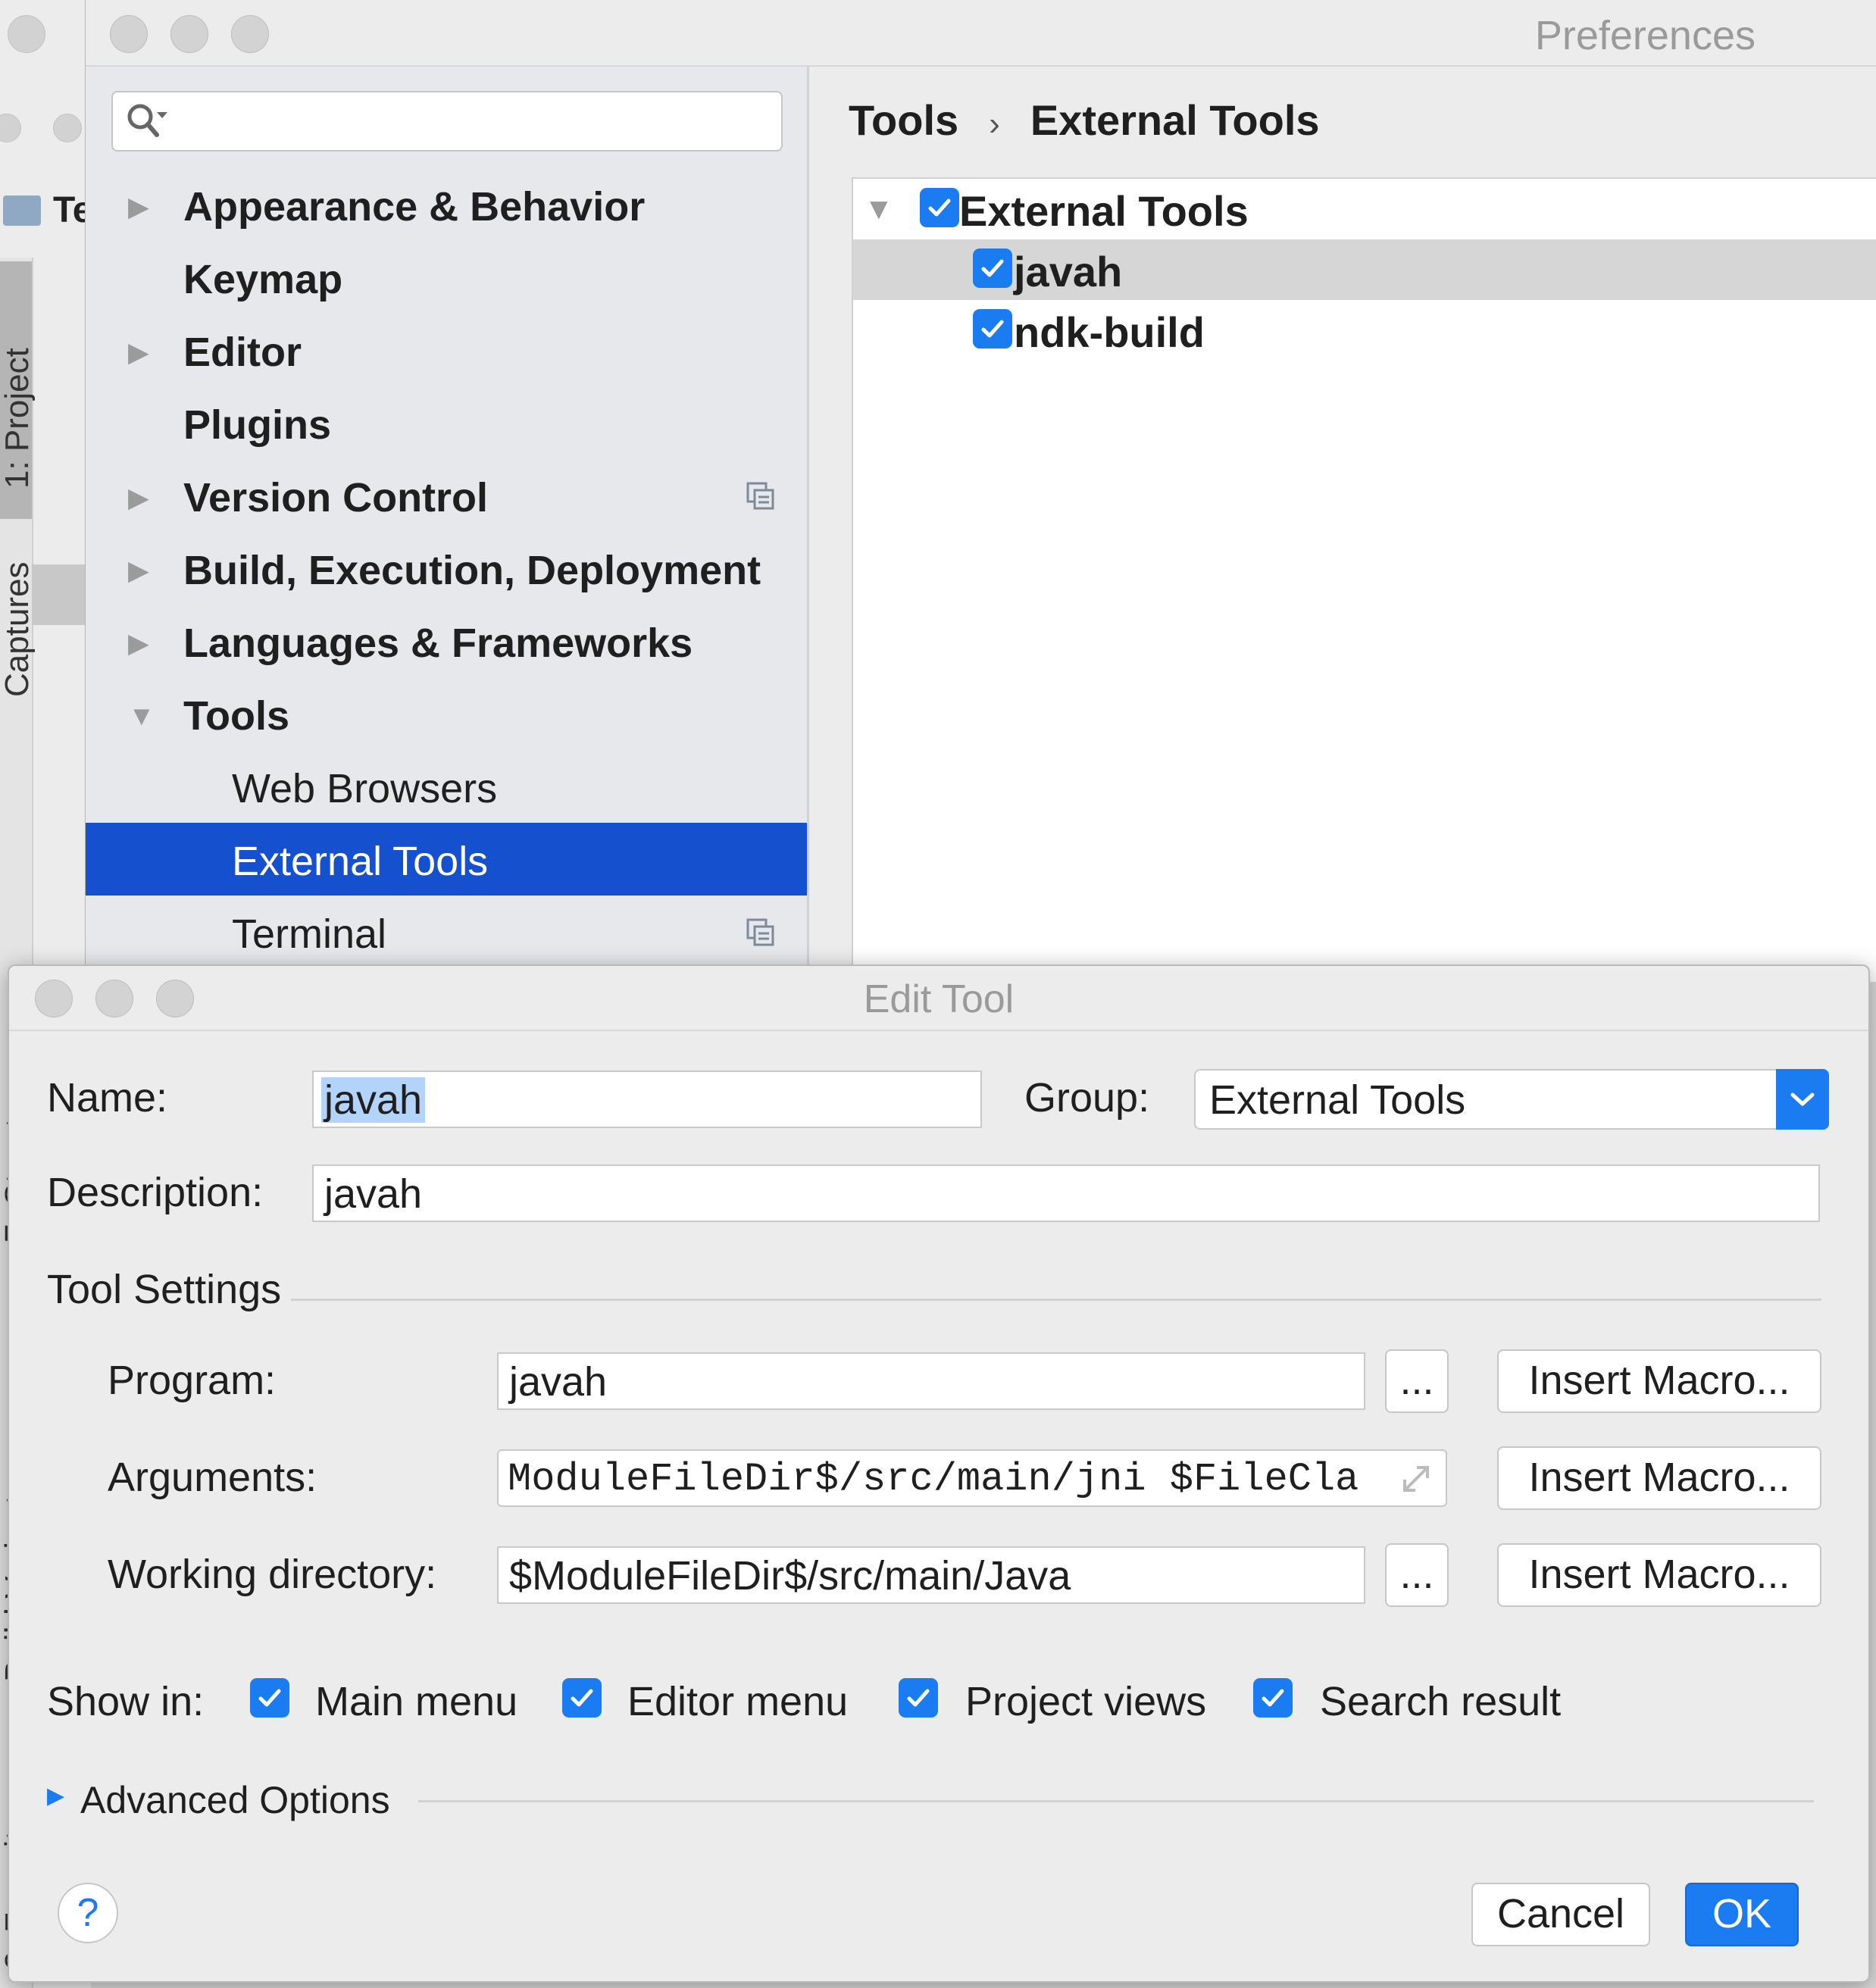  Describe the element at coordinates (1364, 330) in the screenshot. I see `tool-row-ndk-build: ndk-build` at that location.